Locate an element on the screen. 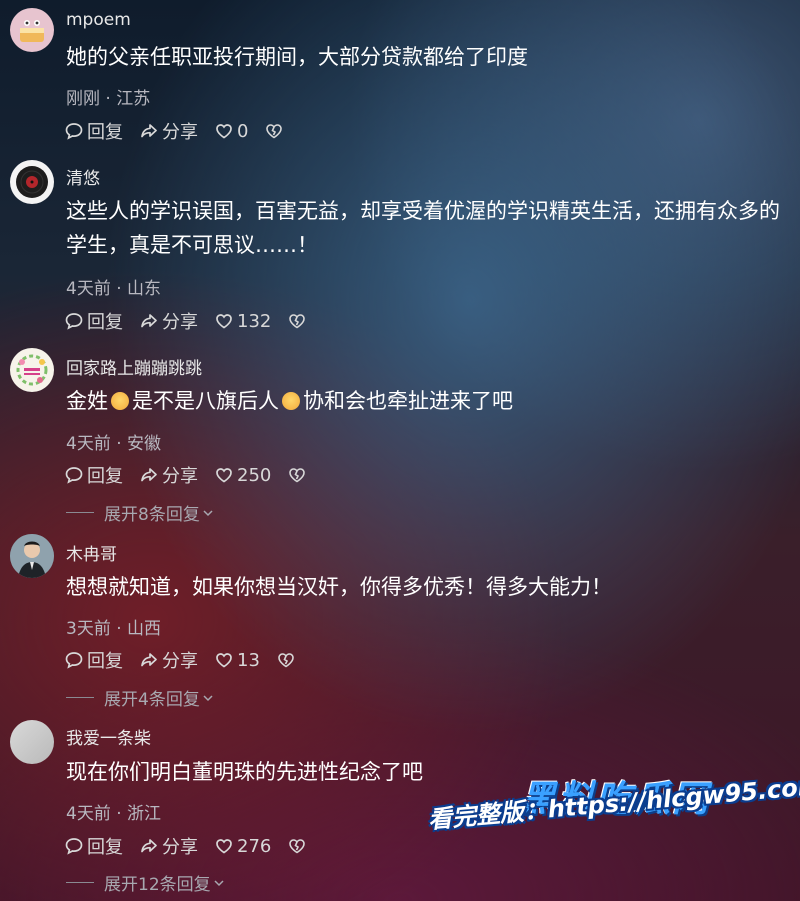  like-count: 276 is located at coordinates (254, 846).